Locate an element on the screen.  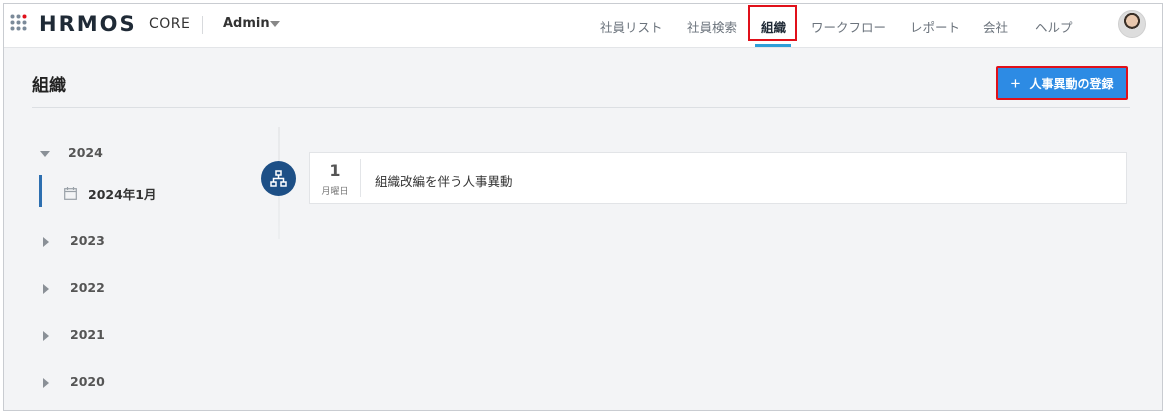
tree-month-item: 2024年1月 is located at coordinates (110, 193).